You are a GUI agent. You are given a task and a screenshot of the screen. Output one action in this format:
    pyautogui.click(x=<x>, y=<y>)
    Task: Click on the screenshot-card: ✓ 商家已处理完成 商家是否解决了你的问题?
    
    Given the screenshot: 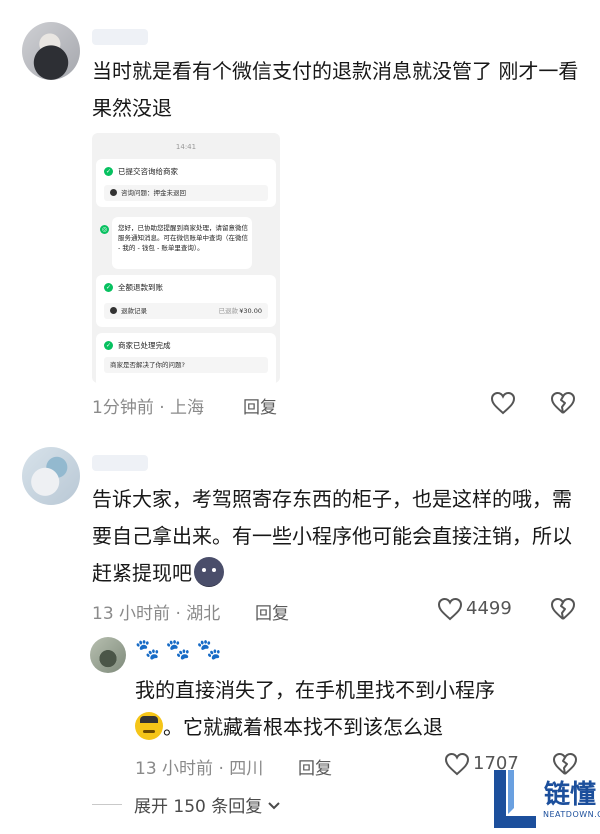 What is the action you would take?
    pyautogui.click(x=186, y=358)
    